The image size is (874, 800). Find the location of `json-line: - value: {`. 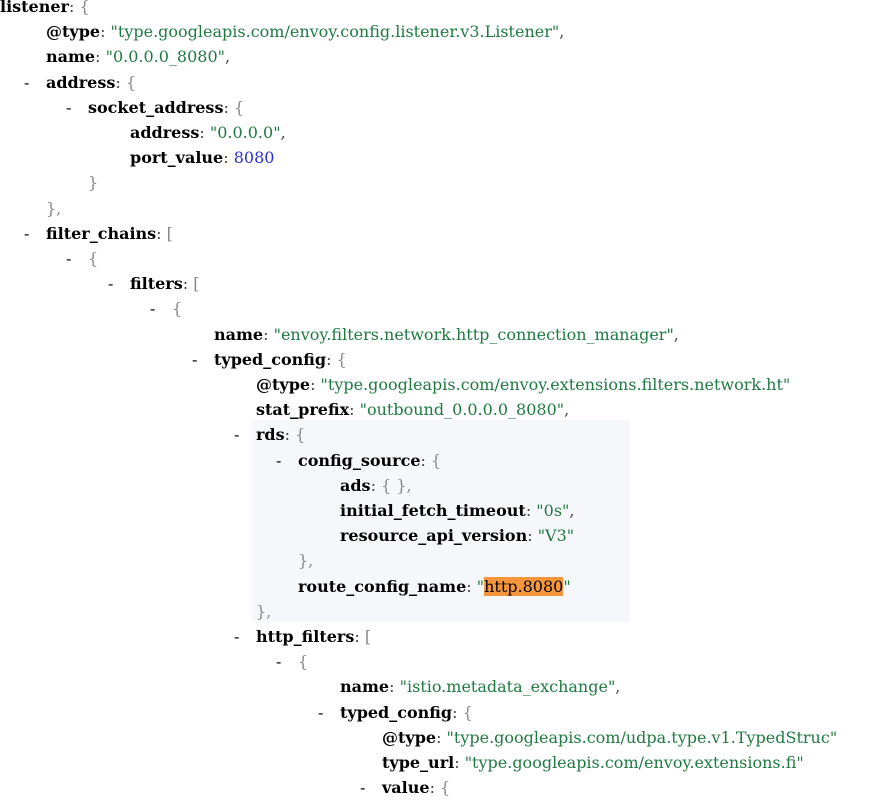

json-line: - value: { is located at coordinates (405, 787).